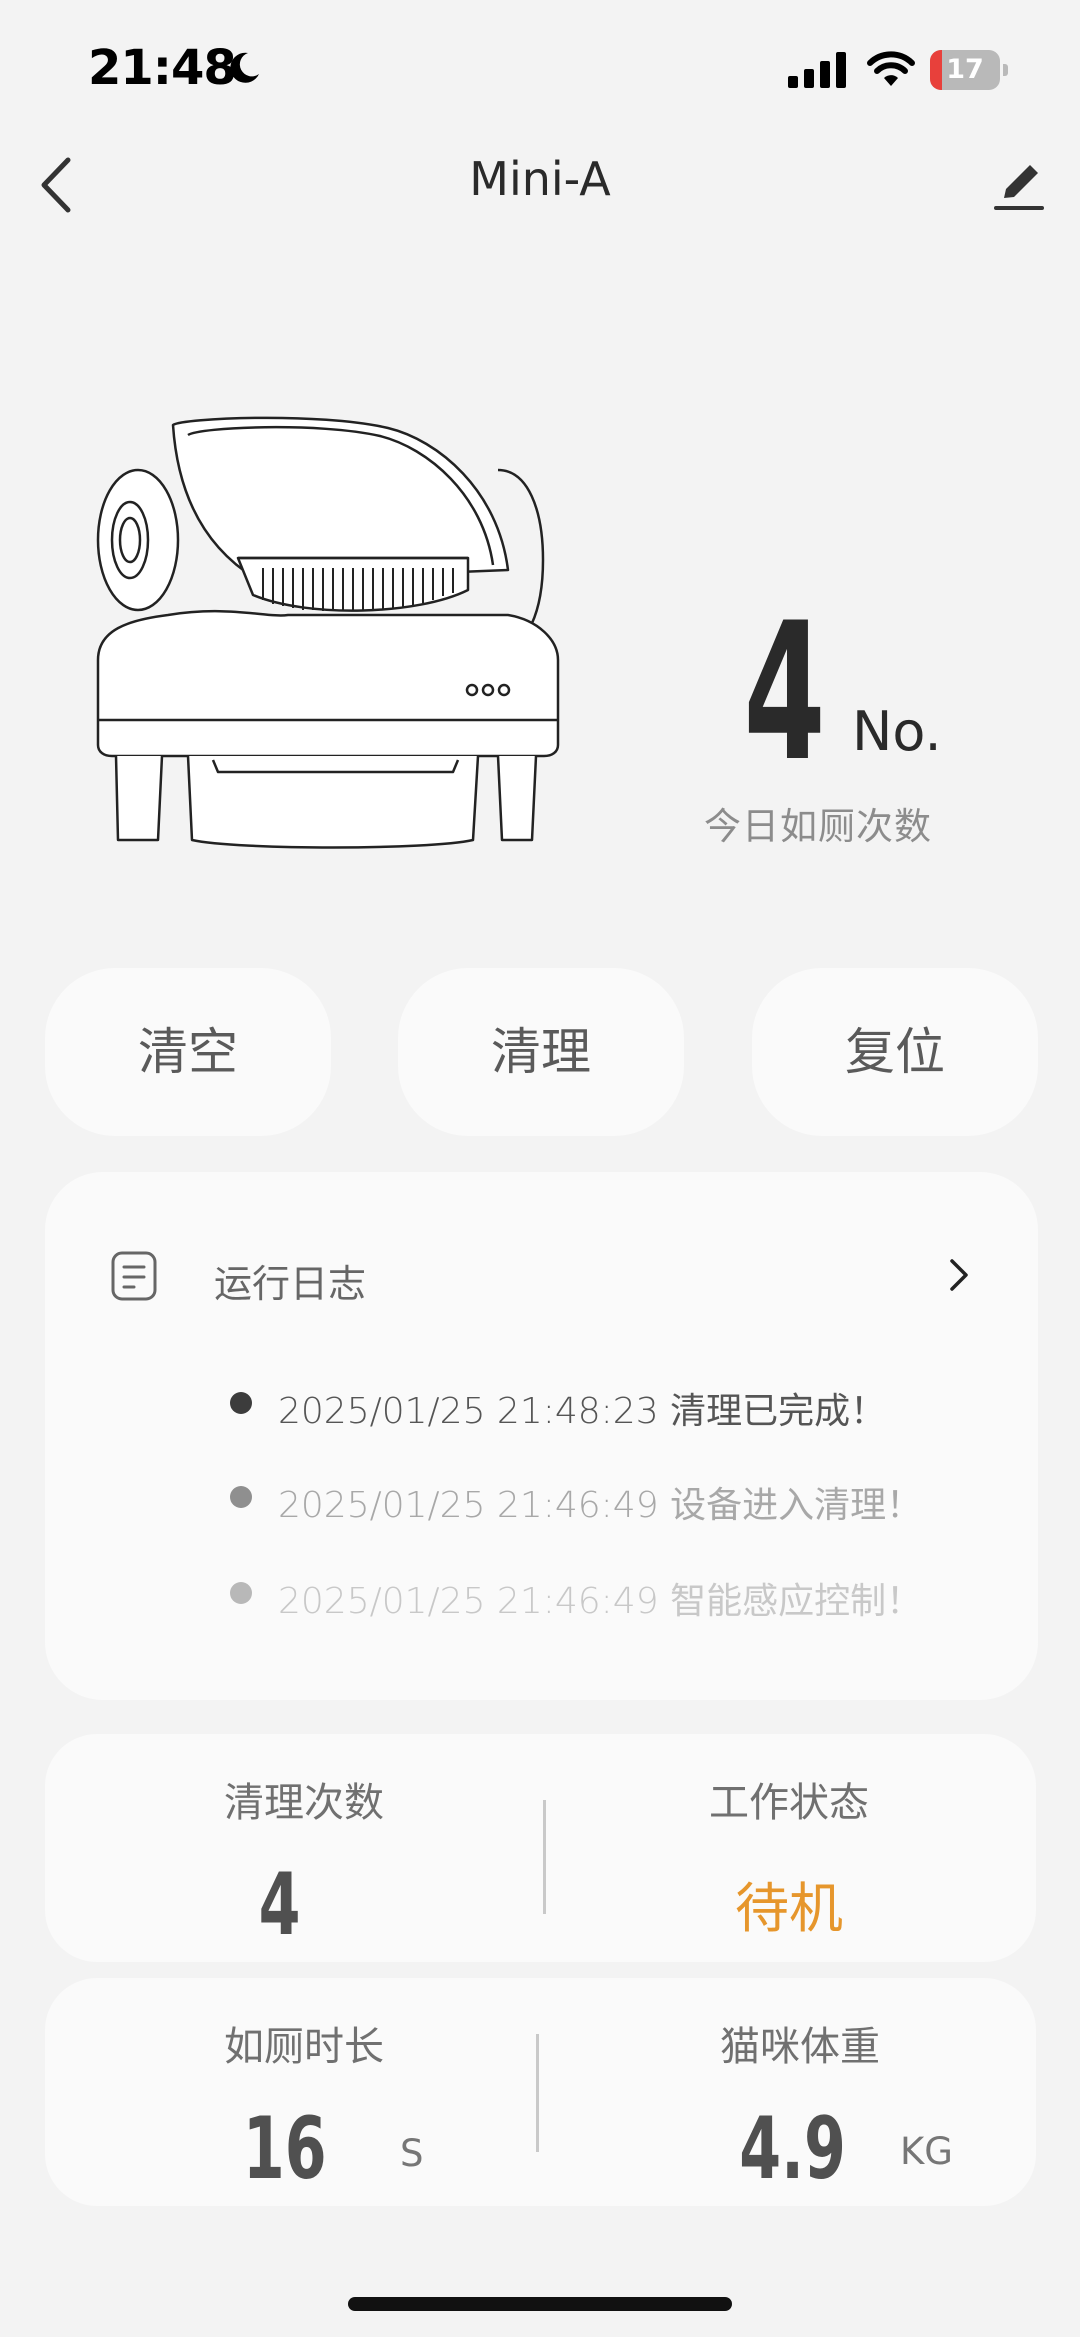  I want to click on moon-icon, so click(244, 67).